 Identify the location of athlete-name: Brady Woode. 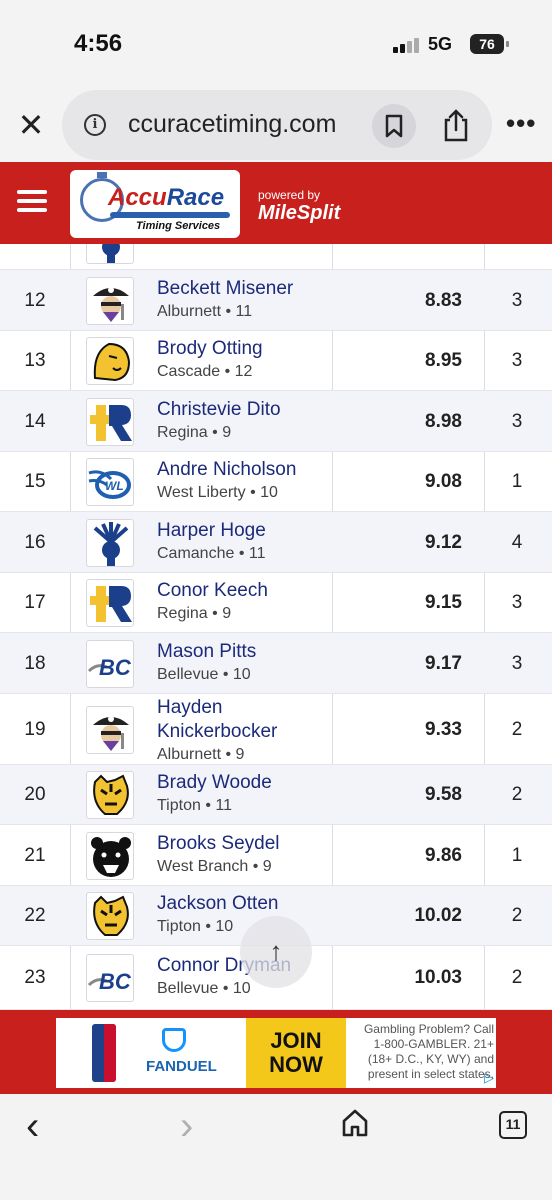
(242, 783).